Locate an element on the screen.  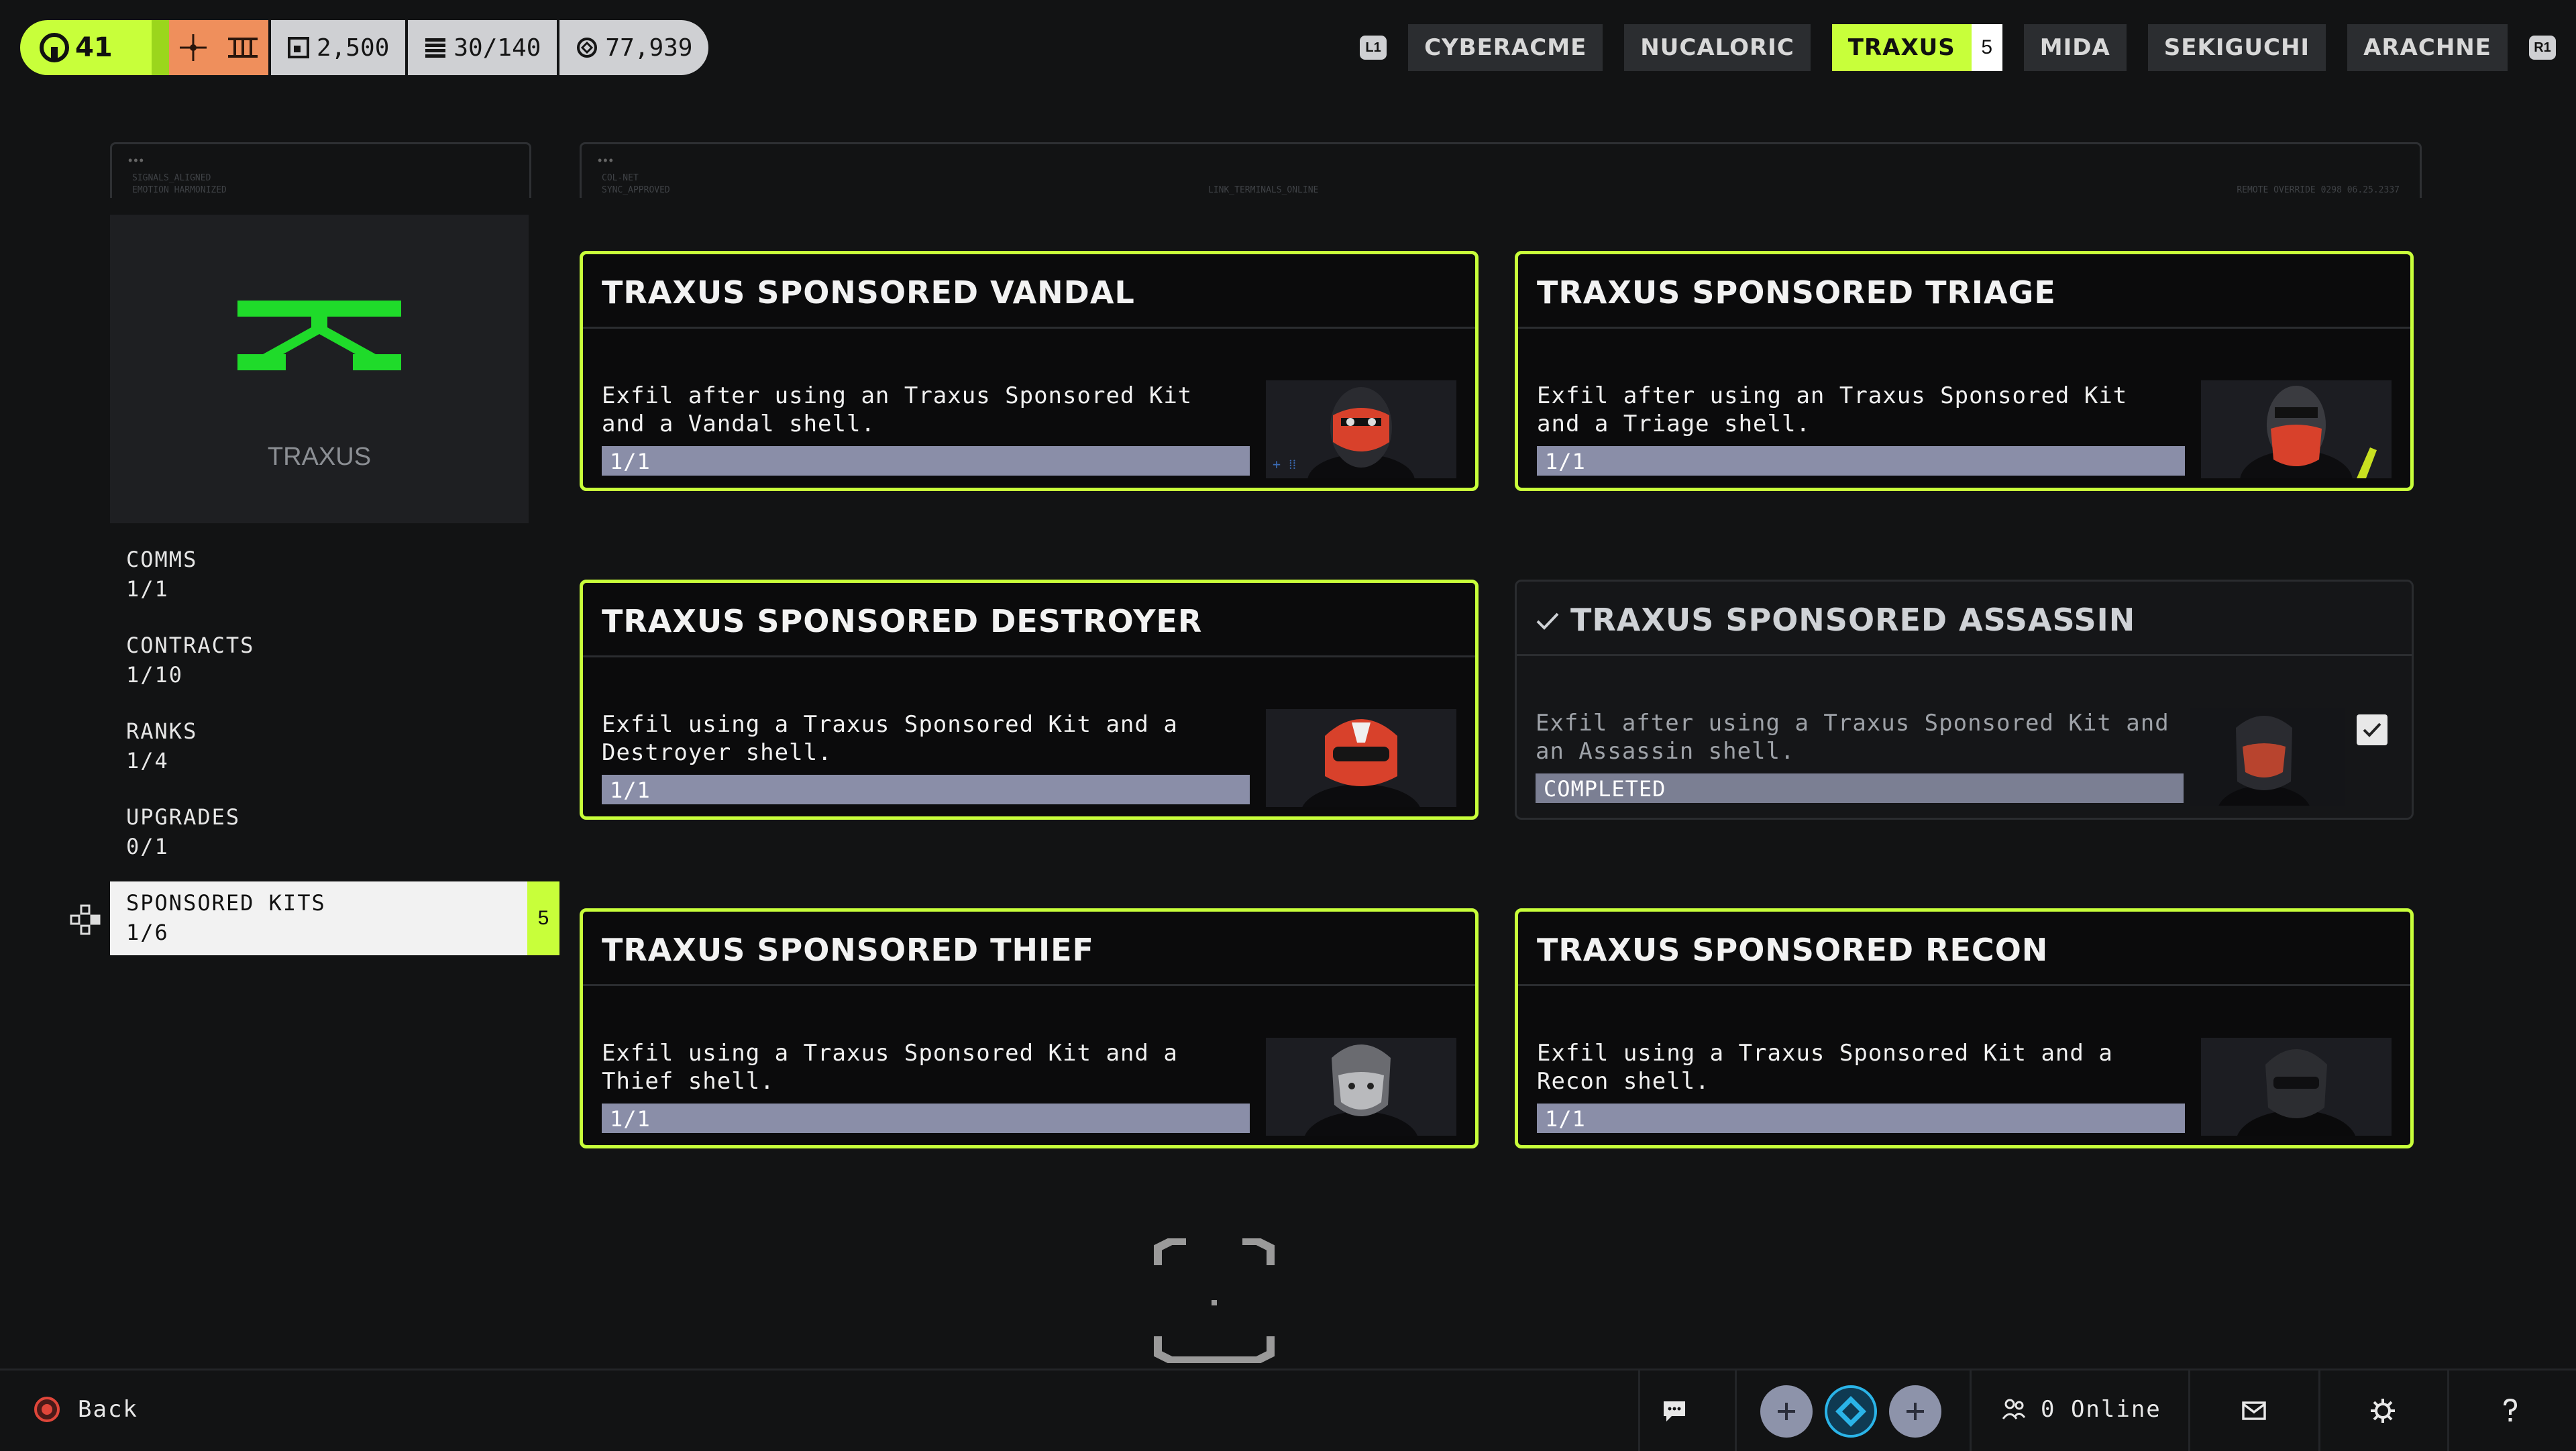
player-status-bar: 41 2,500 30/140 77,939 is located at coordinates (364, 47).